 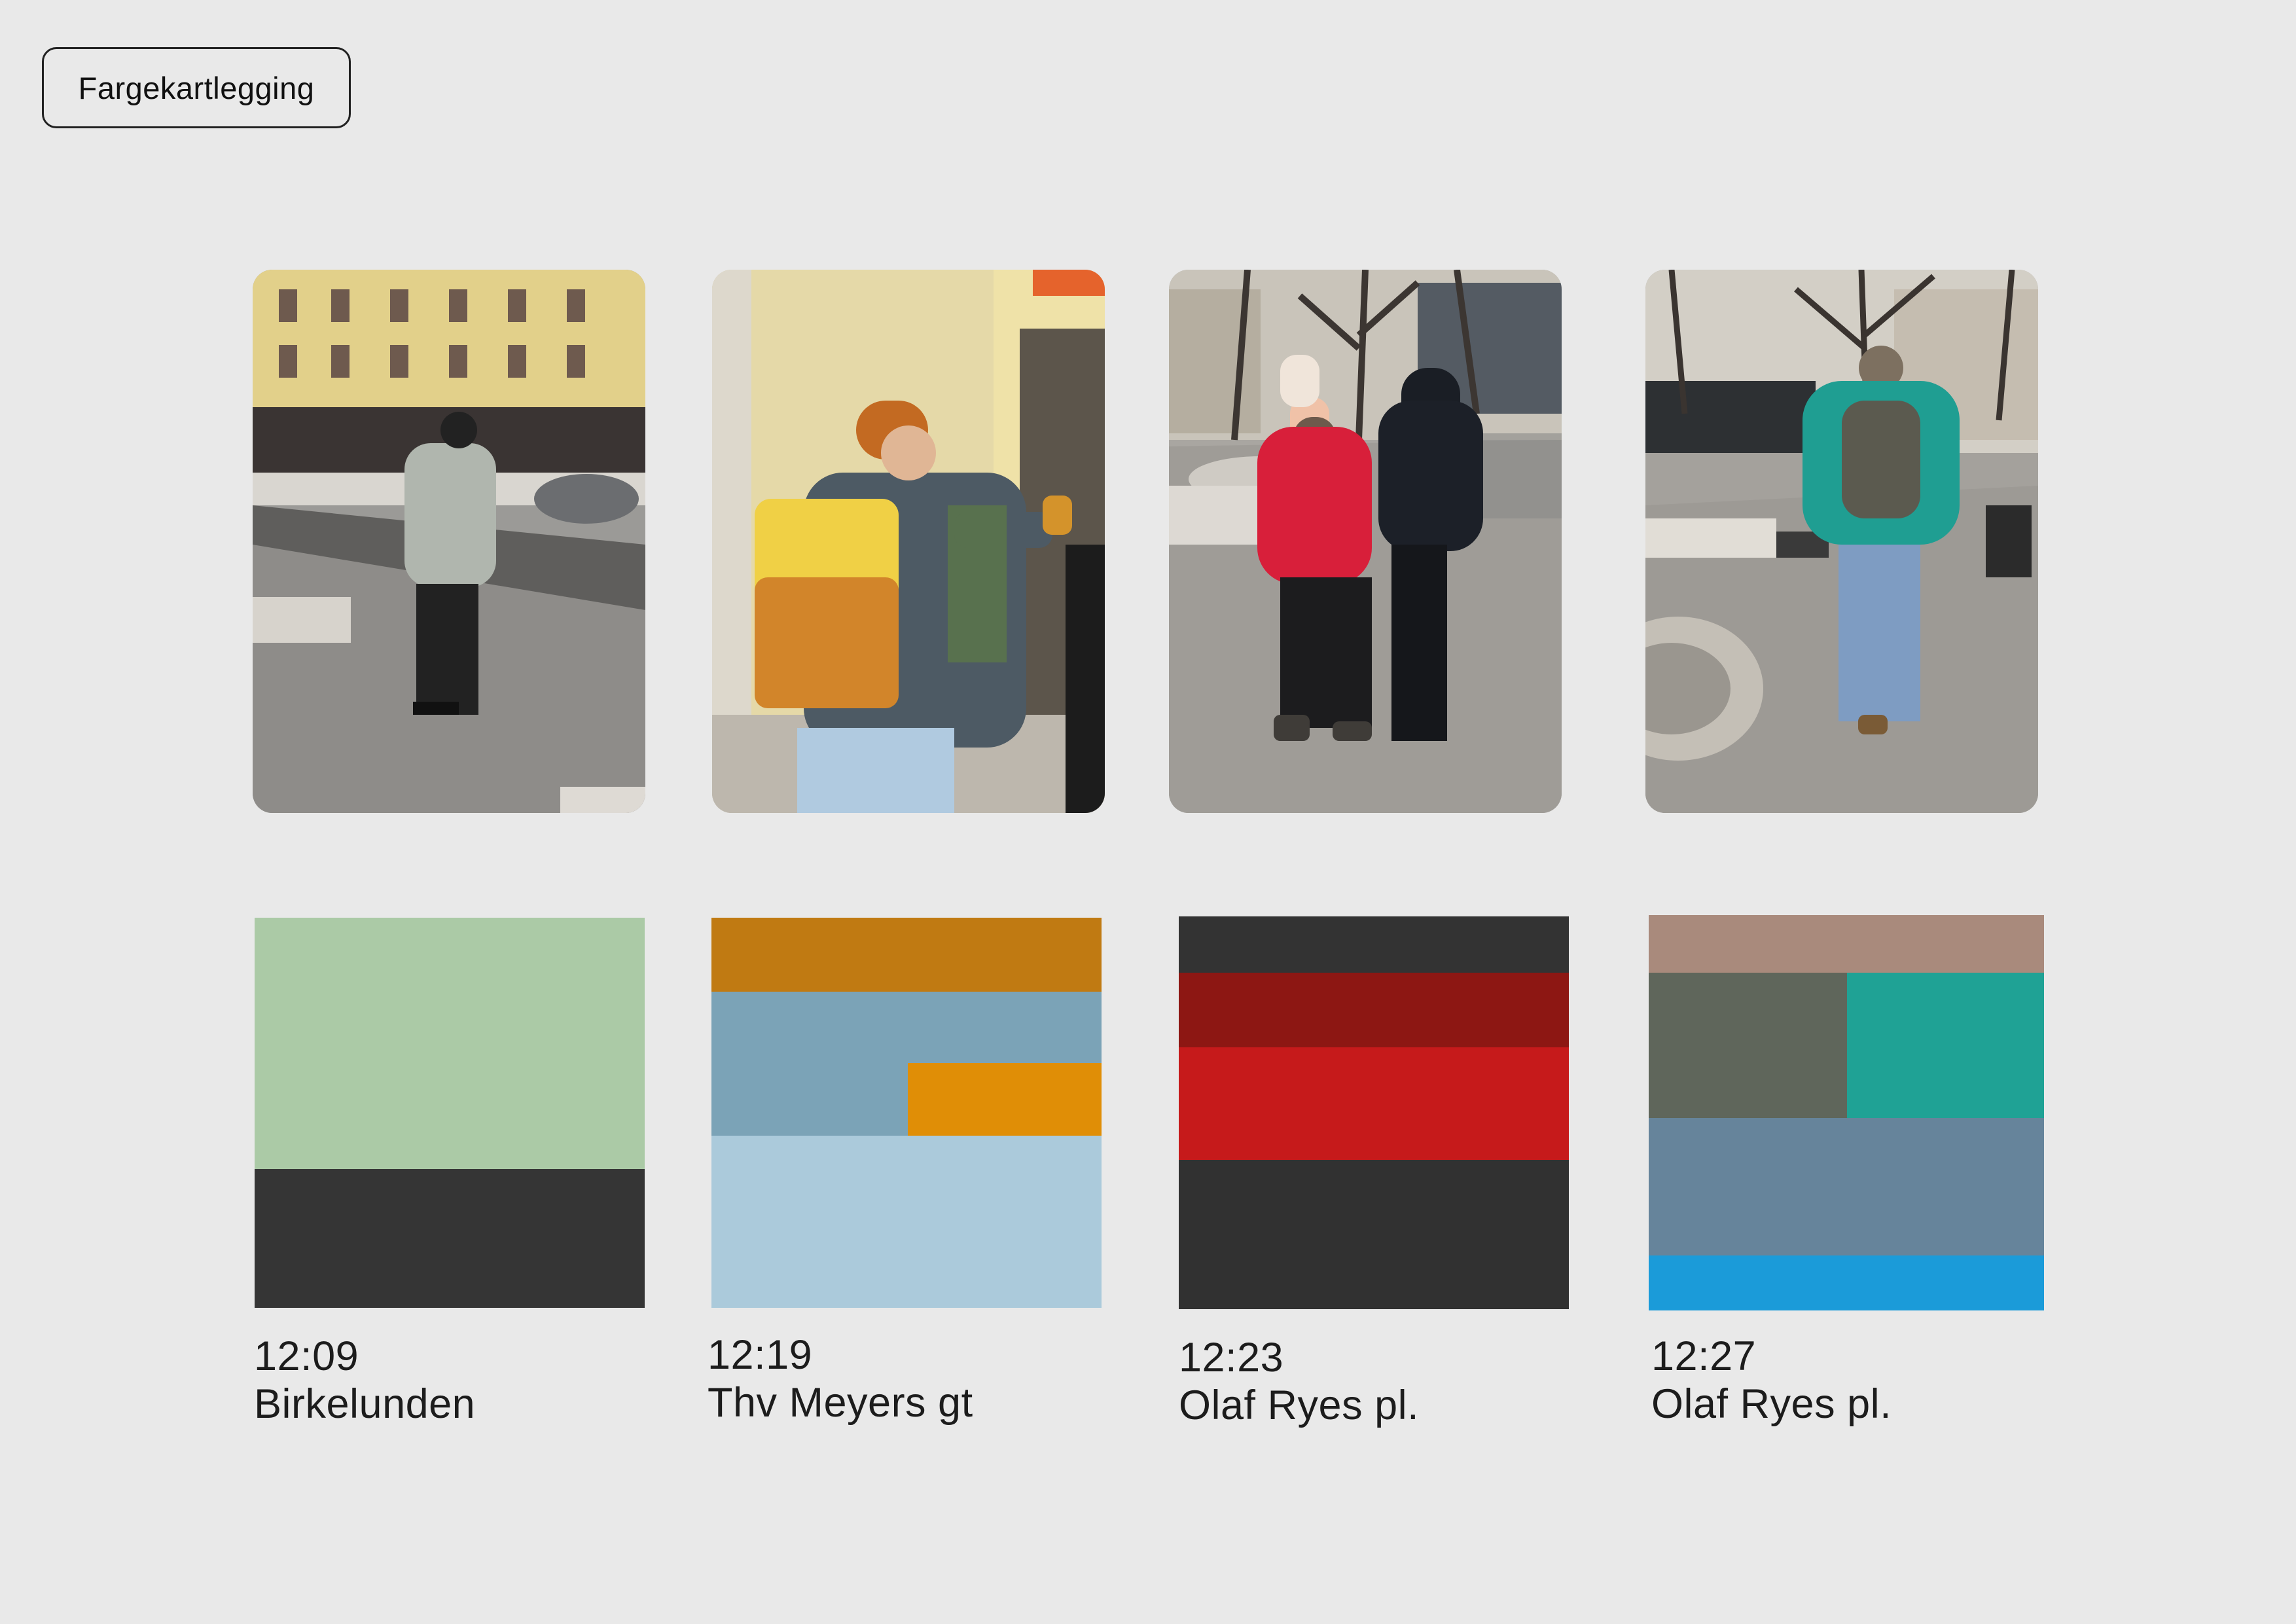 I want to click on caption-time: 12:23, so click(x=1231, y=1357).